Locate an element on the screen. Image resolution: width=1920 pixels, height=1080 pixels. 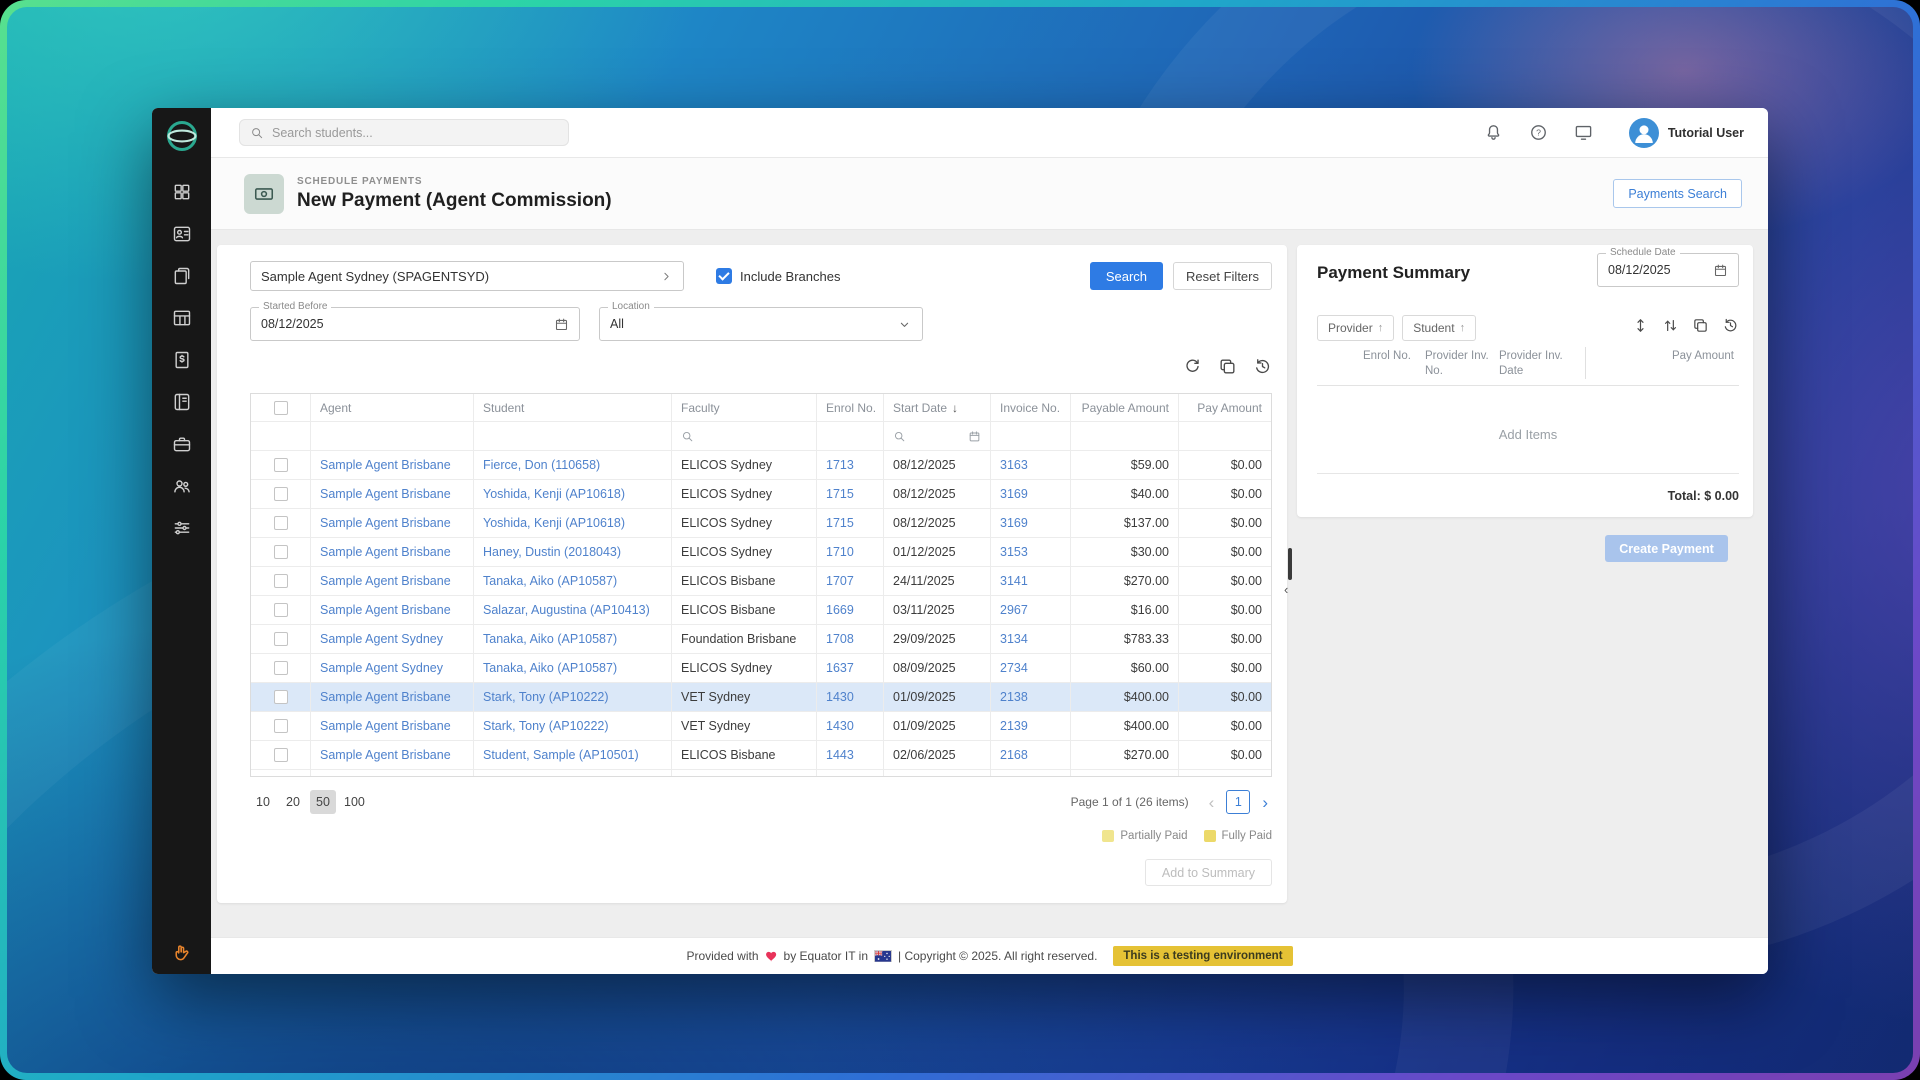
agent-select: Sample Agent Sydney (SPAGENTSYD) is located at coordinates (467, 276).